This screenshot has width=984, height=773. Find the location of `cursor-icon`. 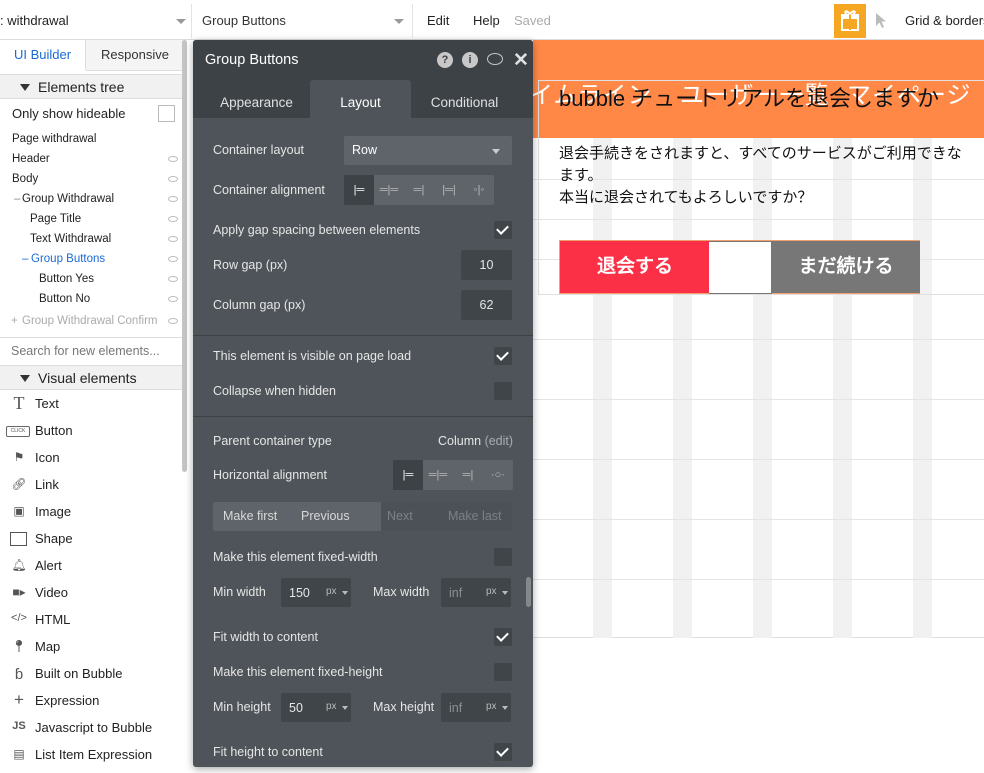

cursor-icon is located at coordinates (882, 21).